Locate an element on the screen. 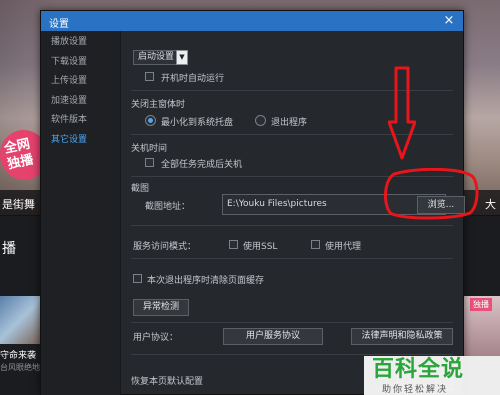  banner-caption-right: 大 is located at coordinates (490, 204).